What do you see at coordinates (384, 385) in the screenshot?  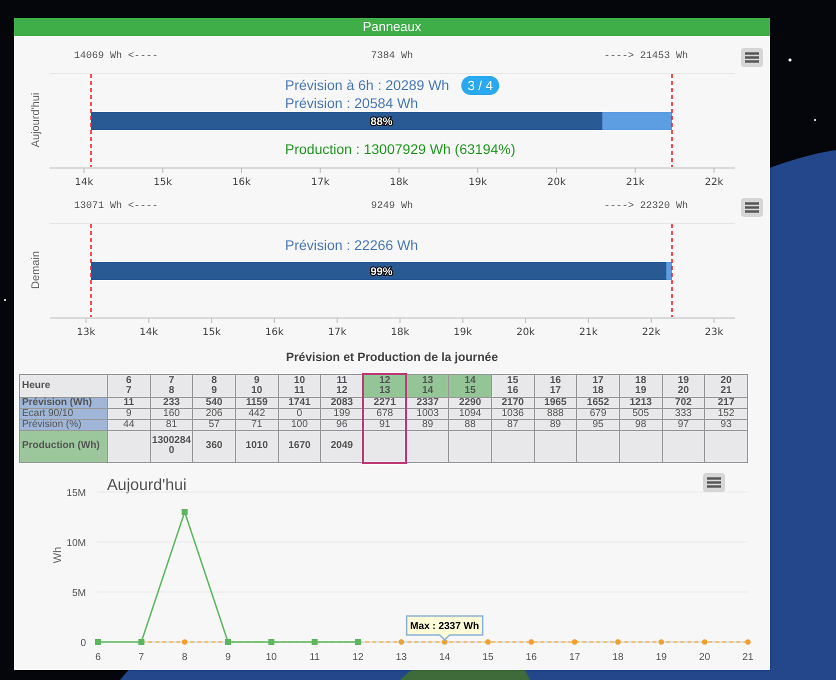 I see `column-header: 12 13` at bounding box center [384, 385].